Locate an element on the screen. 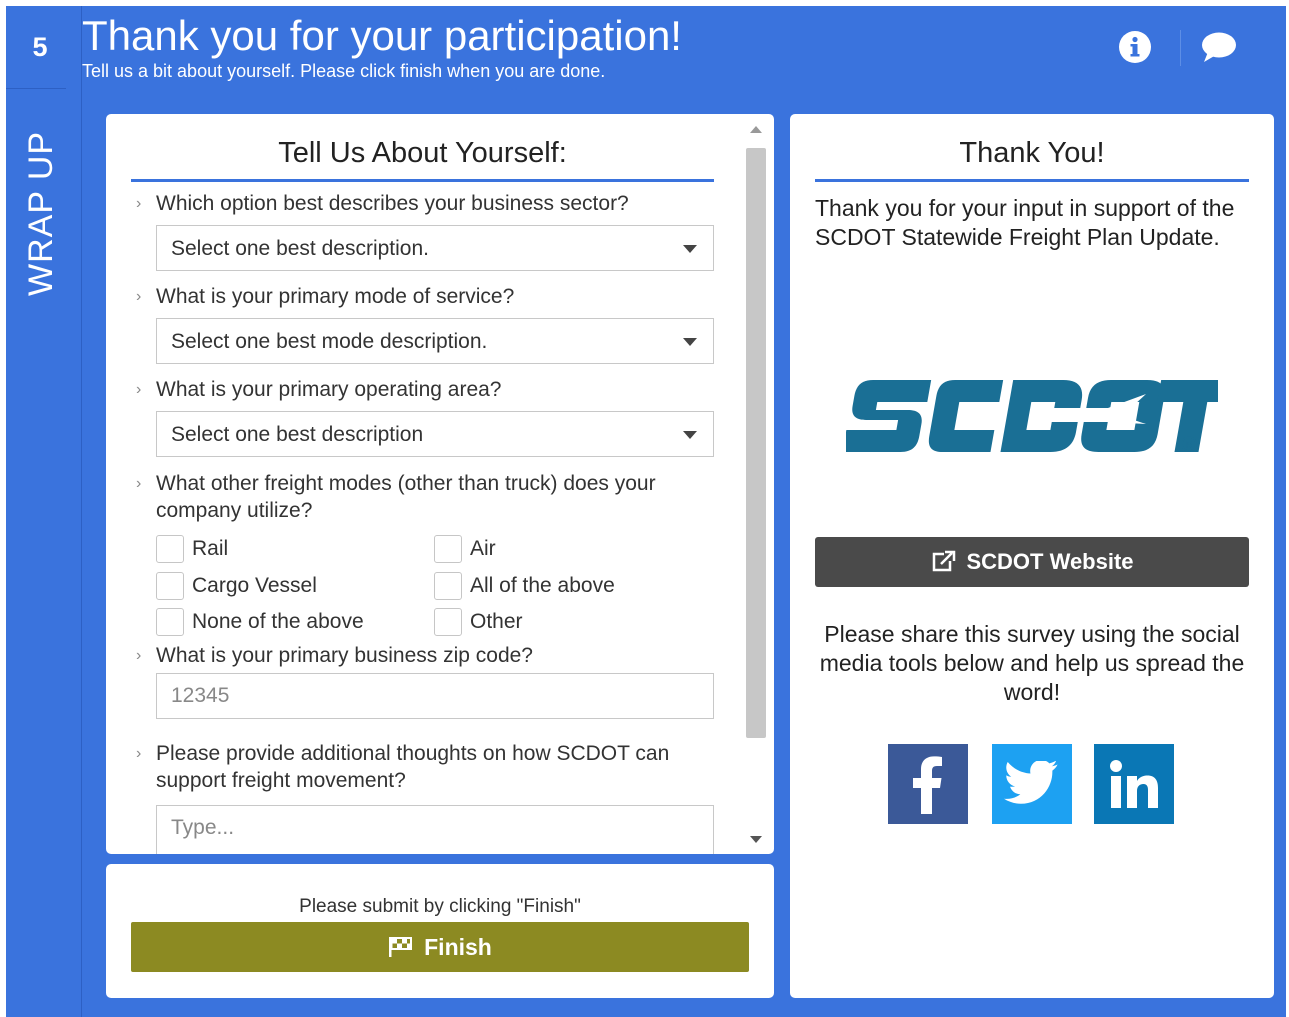  checkbox-label: Rail is located at coordinates (210, 548).